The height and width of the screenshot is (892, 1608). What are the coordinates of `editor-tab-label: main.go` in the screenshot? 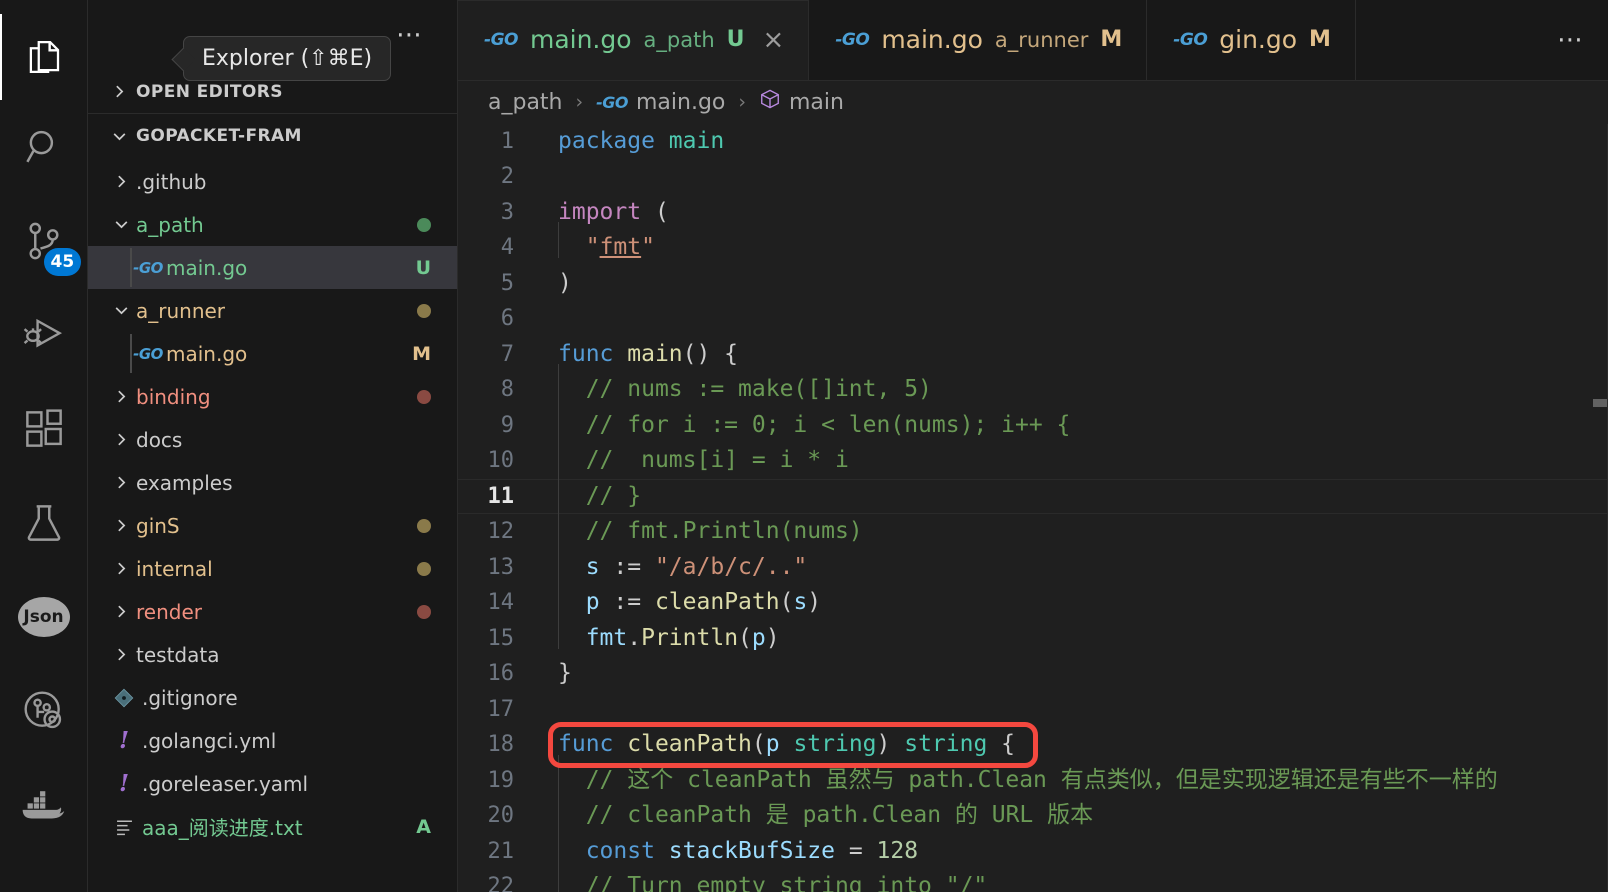 It's located at (932, 40).